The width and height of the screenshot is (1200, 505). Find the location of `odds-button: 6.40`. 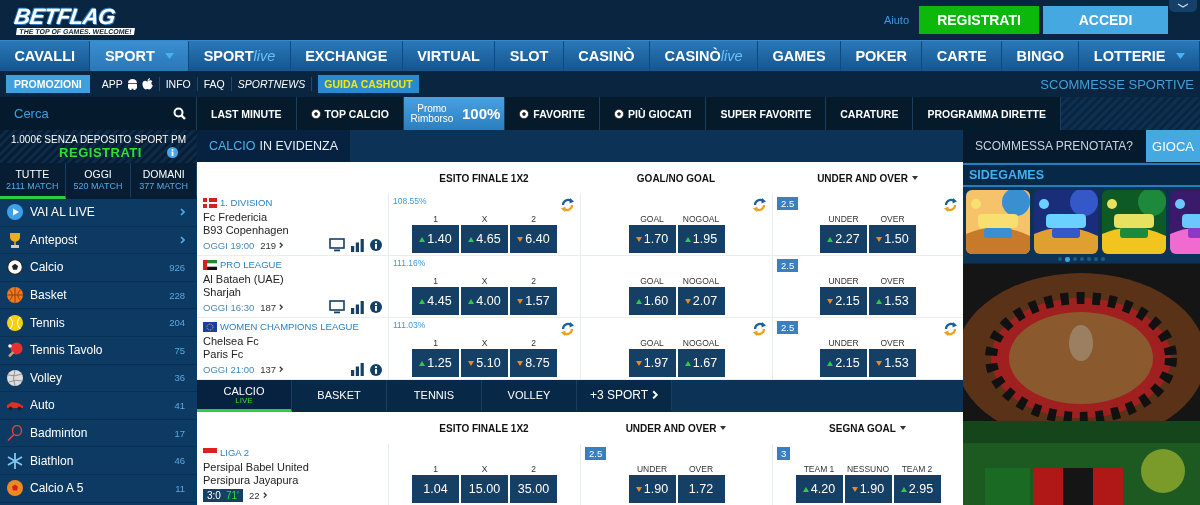

odds-button: 6.40 is located at coordinates (533, 239).